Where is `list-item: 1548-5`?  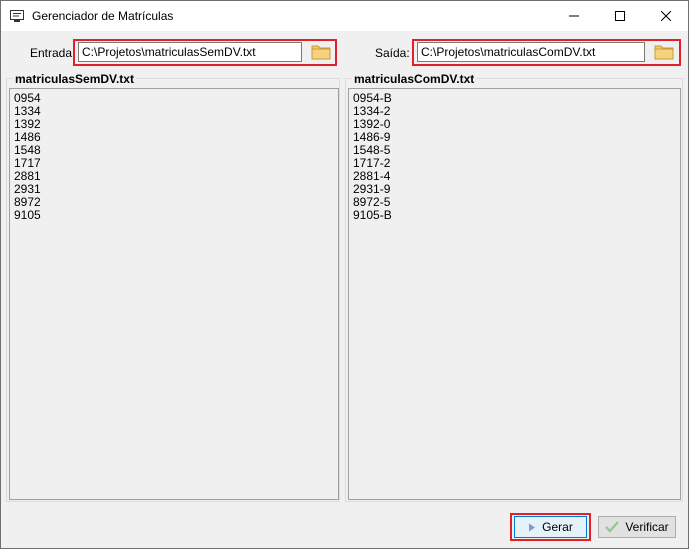
list-item: 1548-5 is located at coordinates (514, 150).